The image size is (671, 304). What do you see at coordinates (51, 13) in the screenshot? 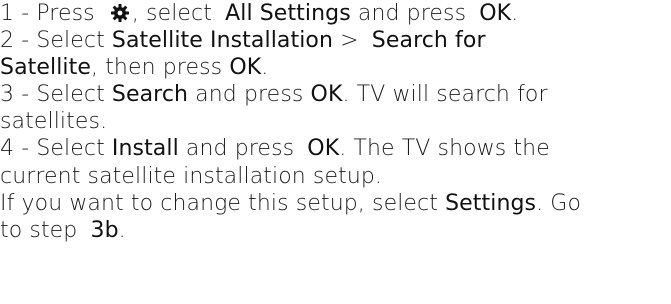
I see `step-1-prefix: 1 - Press` at bounding box center [51, 13].